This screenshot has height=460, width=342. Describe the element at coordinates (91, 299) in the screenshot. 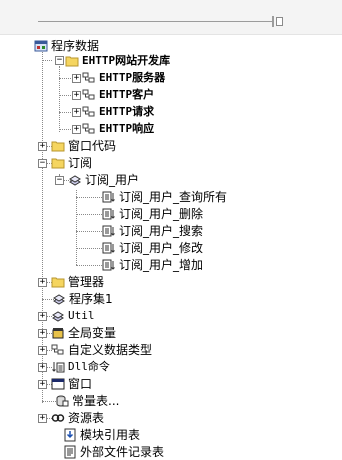

I see `node-label: 程序集1` at that location.